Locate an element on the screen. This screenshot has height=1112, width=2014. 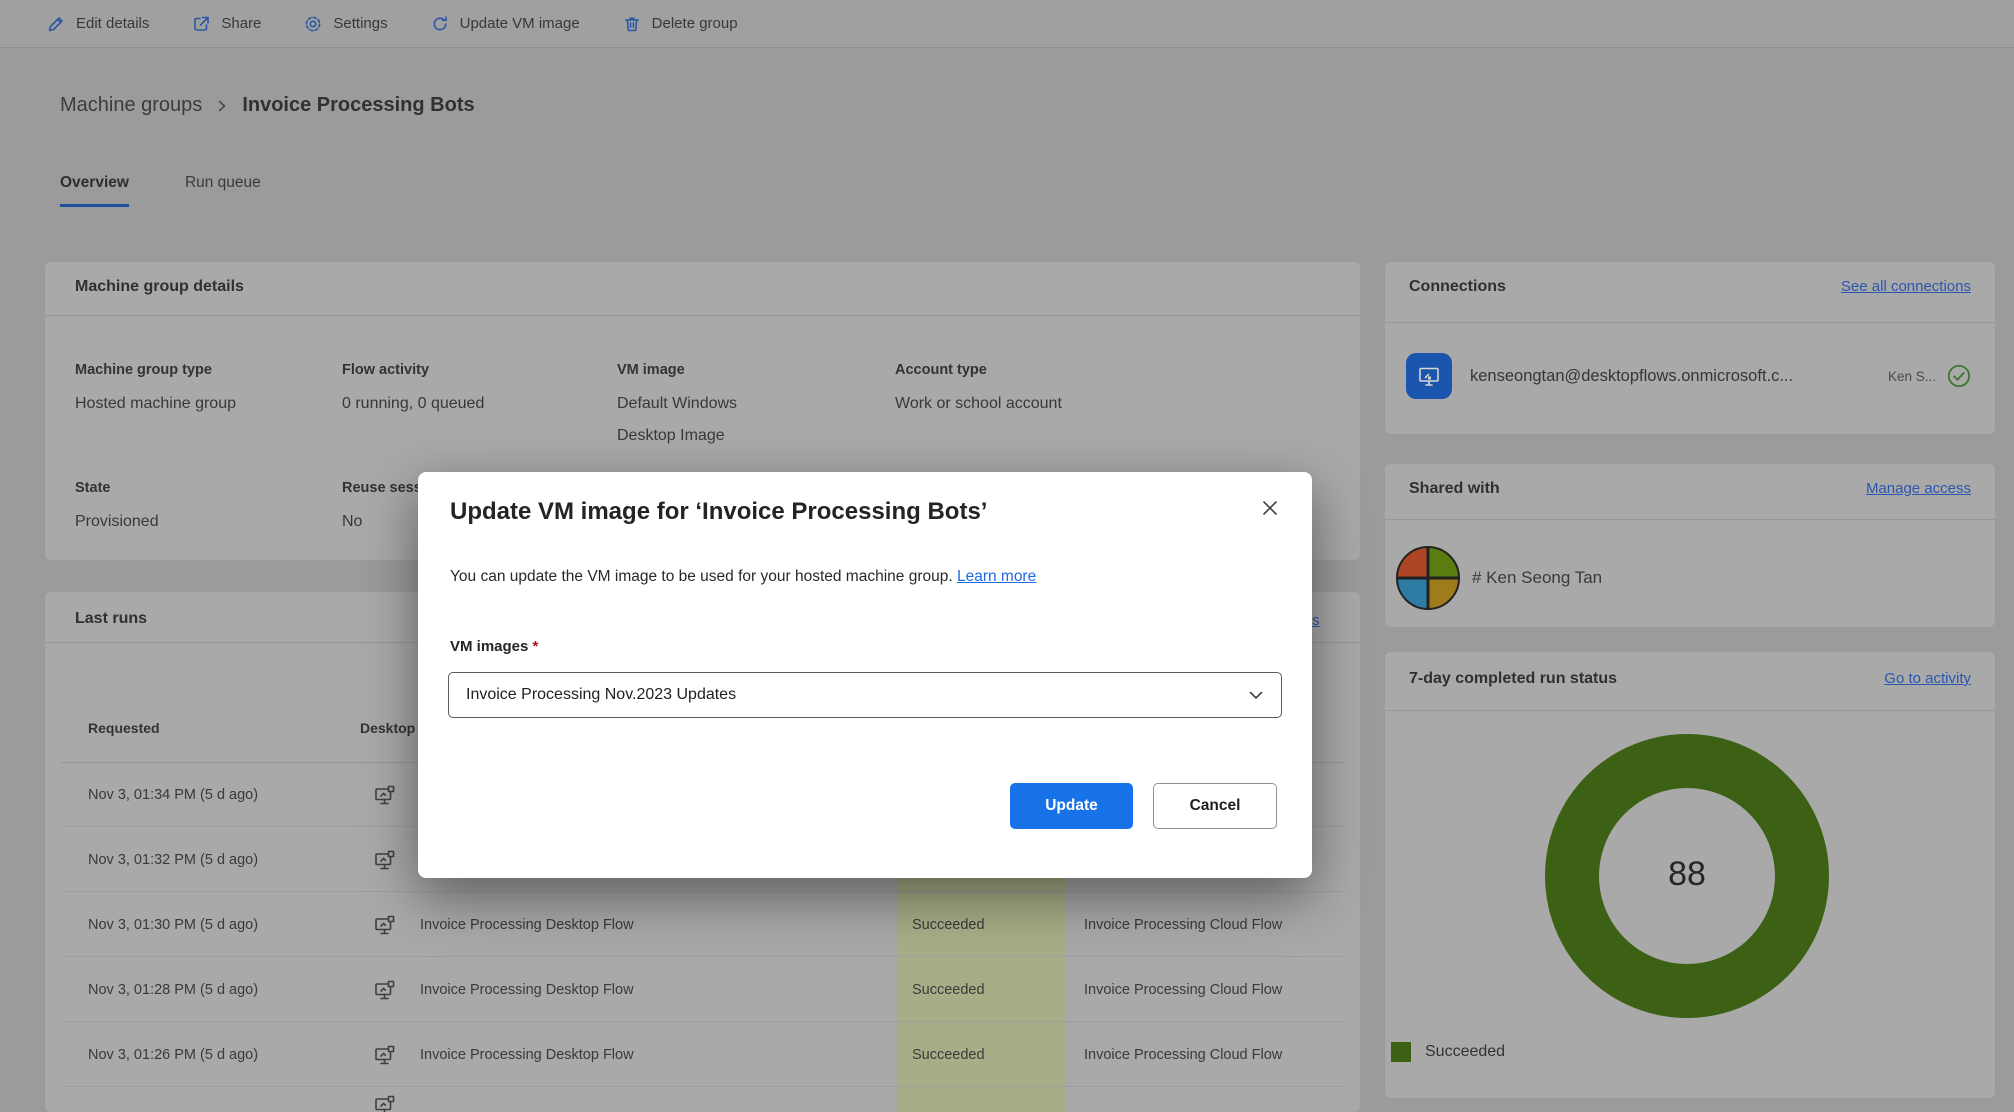
edit-details-button: Edit details is located at coordinates (97, 24).